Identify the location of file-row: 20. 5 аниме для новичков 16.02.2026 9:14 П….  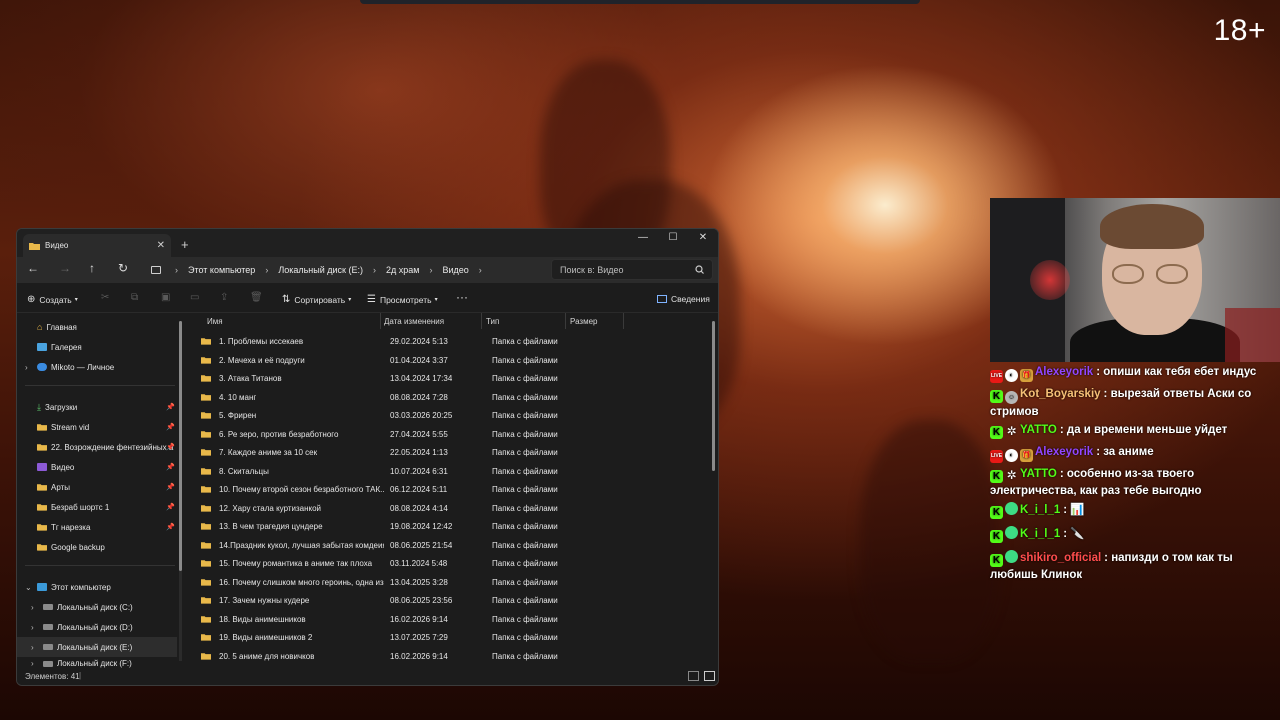
(454, 657).